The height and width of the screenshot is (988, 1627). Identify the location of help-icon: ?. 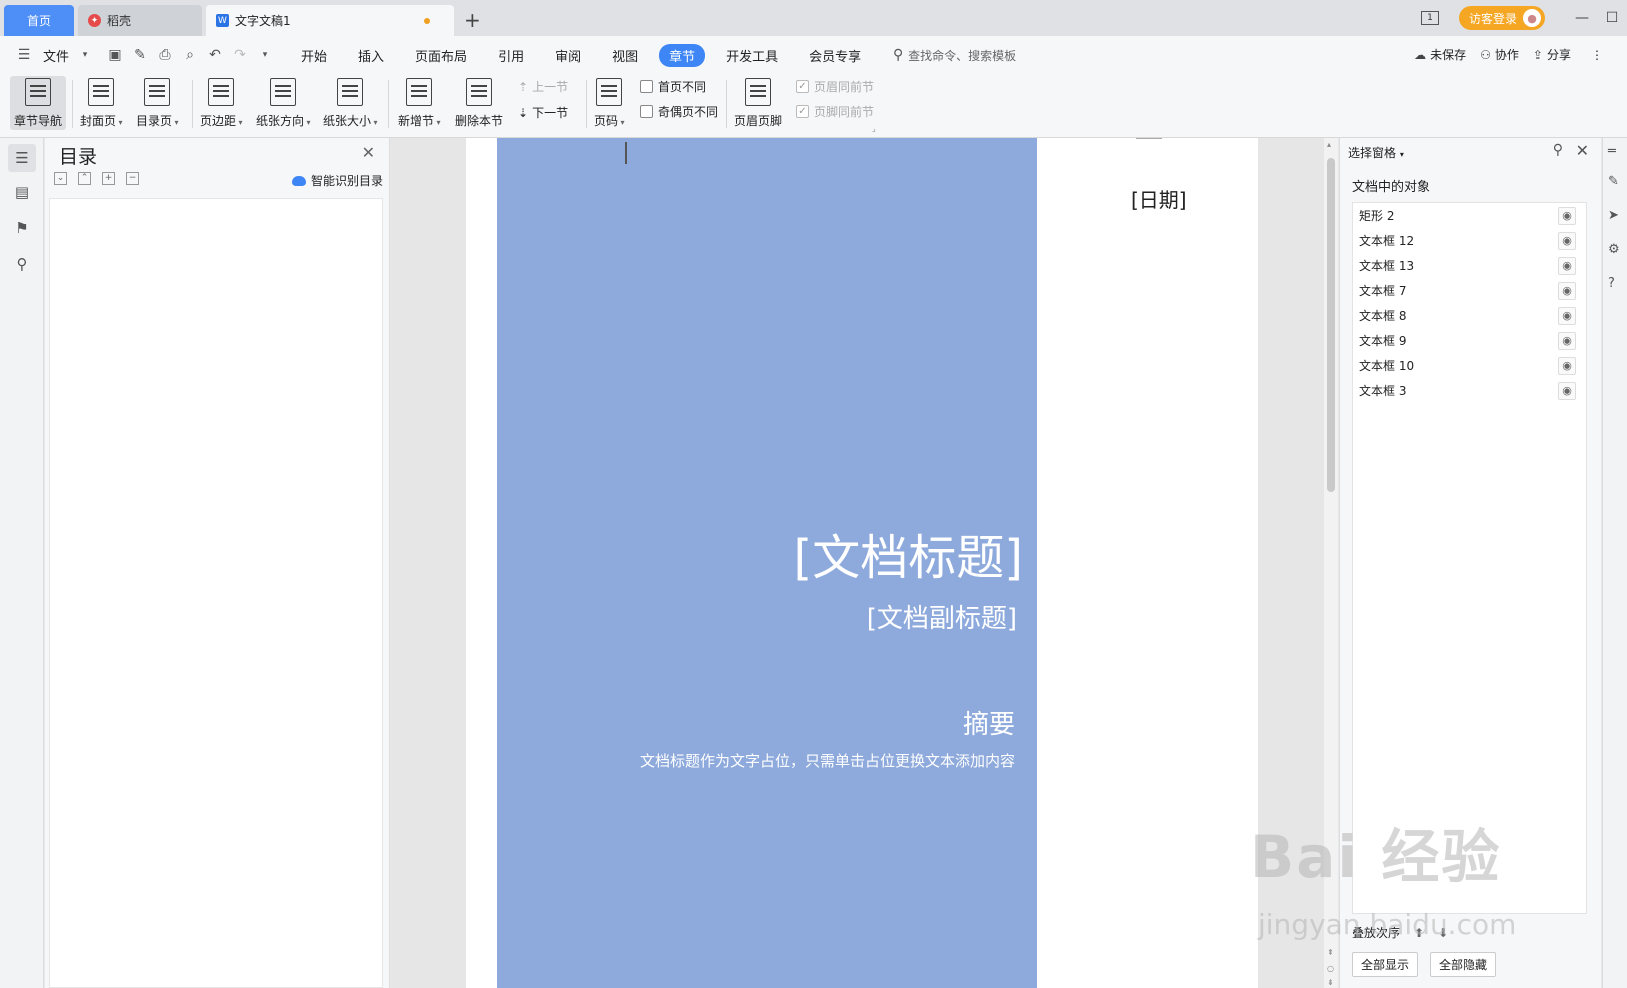
(1611, 283).